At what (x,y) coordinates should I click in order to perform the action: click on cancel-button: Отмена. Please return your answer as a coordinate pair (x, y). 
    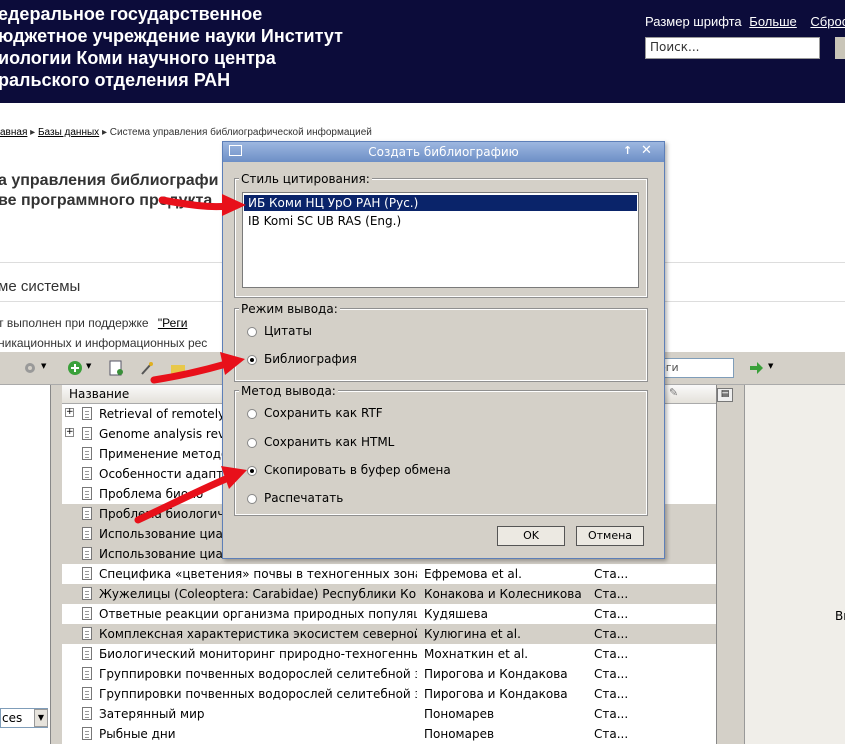
    Looking at the image, I should click on (610, 536).